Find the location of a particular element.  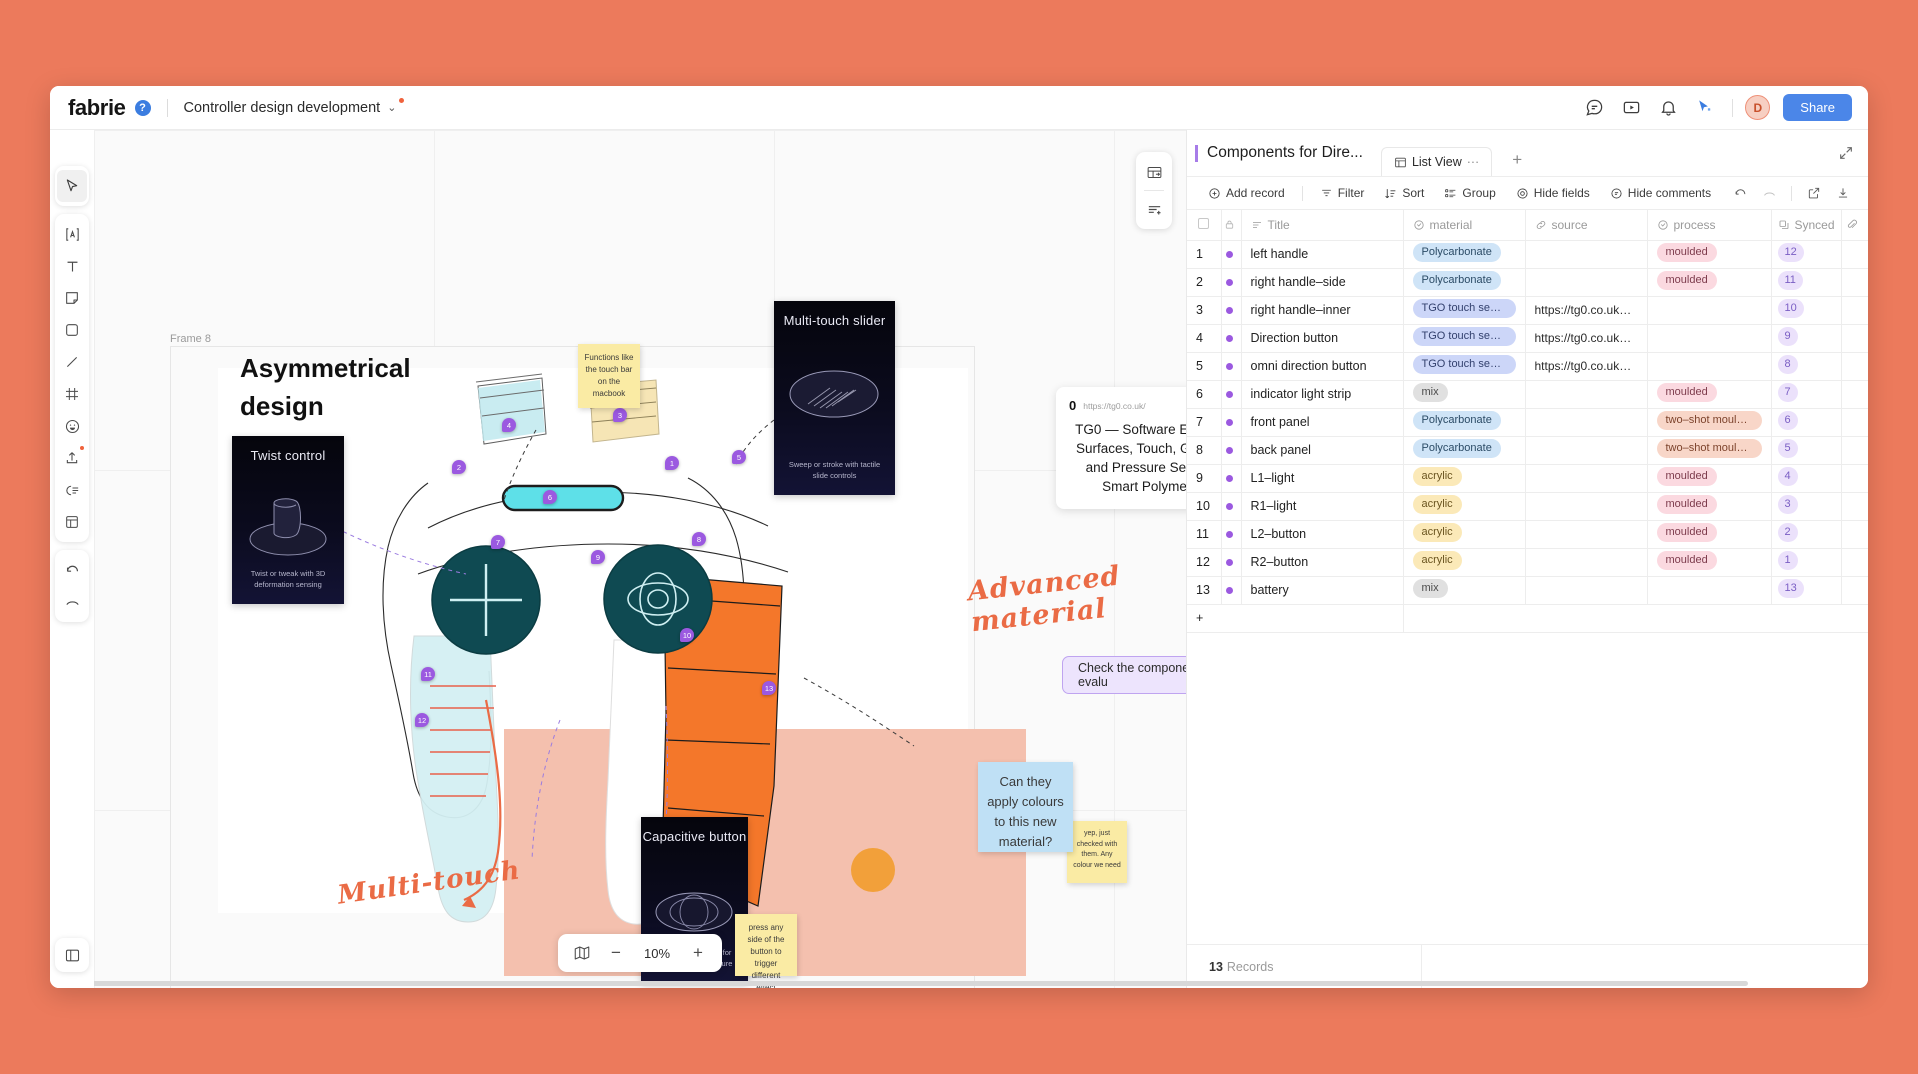

table-row: 11 L2–button acrylic moulded 2 is located at coordinates (1527, 534).